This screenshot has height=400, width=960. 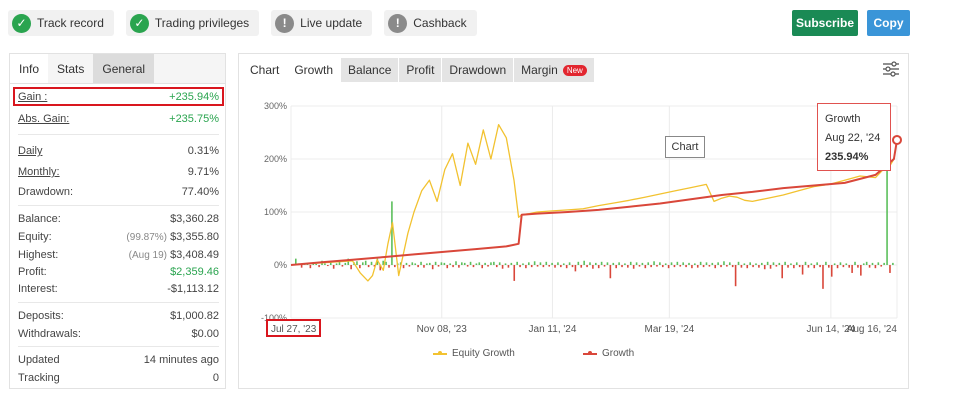 What do you see at coordinates (147, 255) in the screenshot?
I see `stat-sub: (Aug 19)` at bounding box center [147, 255].